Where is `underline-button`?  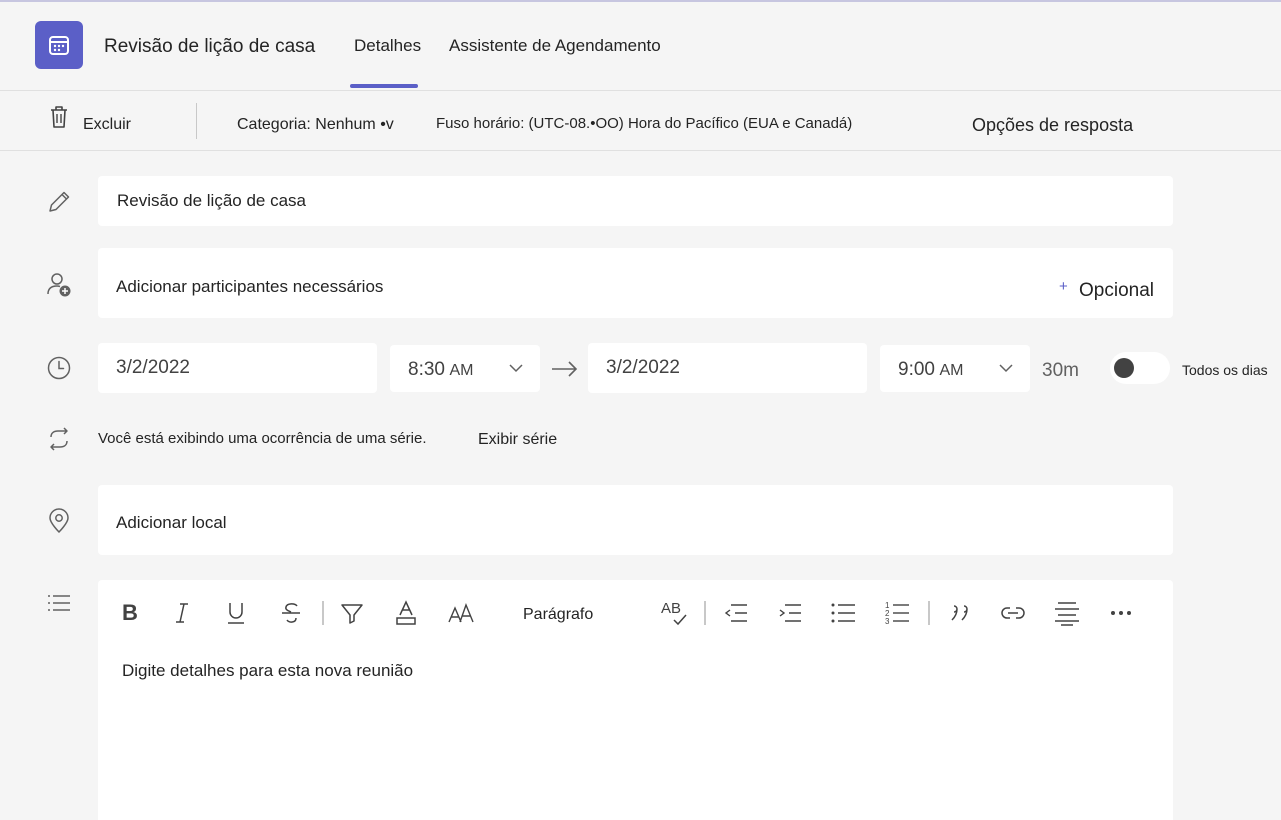
underline-button is located at coordinates (236, 613).